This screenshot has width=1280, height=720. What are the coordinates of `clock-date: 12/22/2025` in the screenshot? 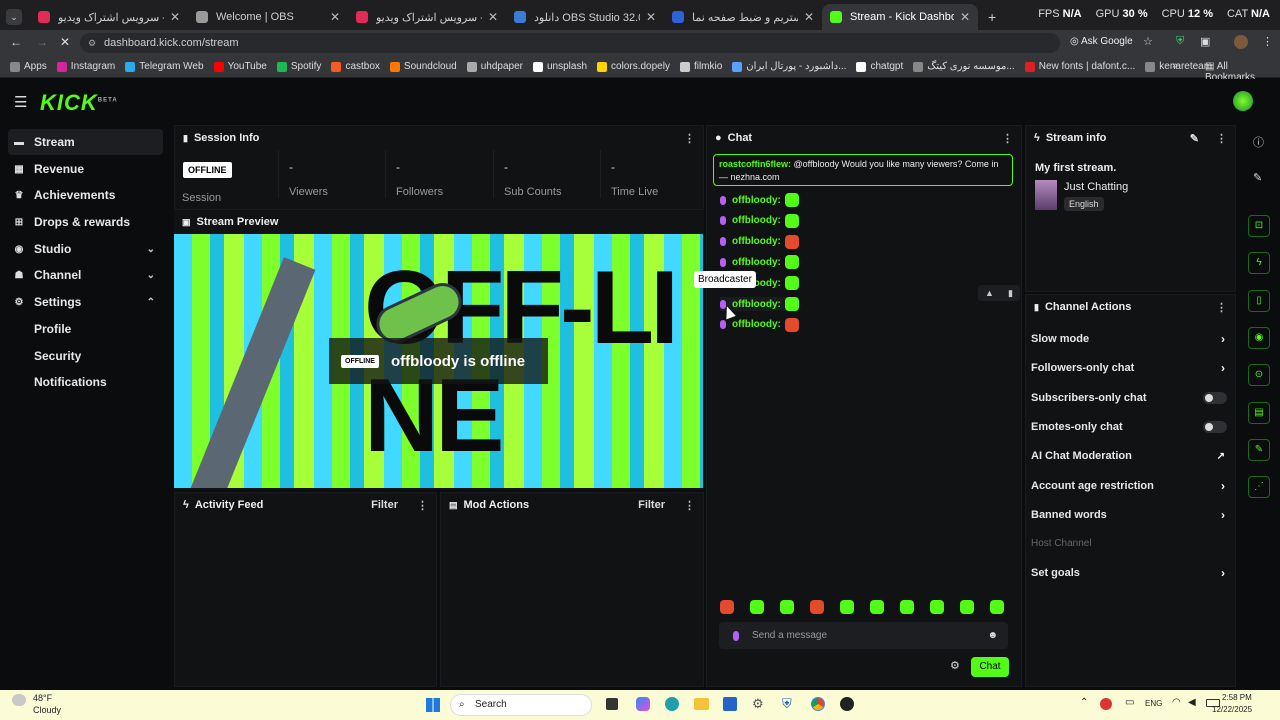 It's located at (1232, 709).